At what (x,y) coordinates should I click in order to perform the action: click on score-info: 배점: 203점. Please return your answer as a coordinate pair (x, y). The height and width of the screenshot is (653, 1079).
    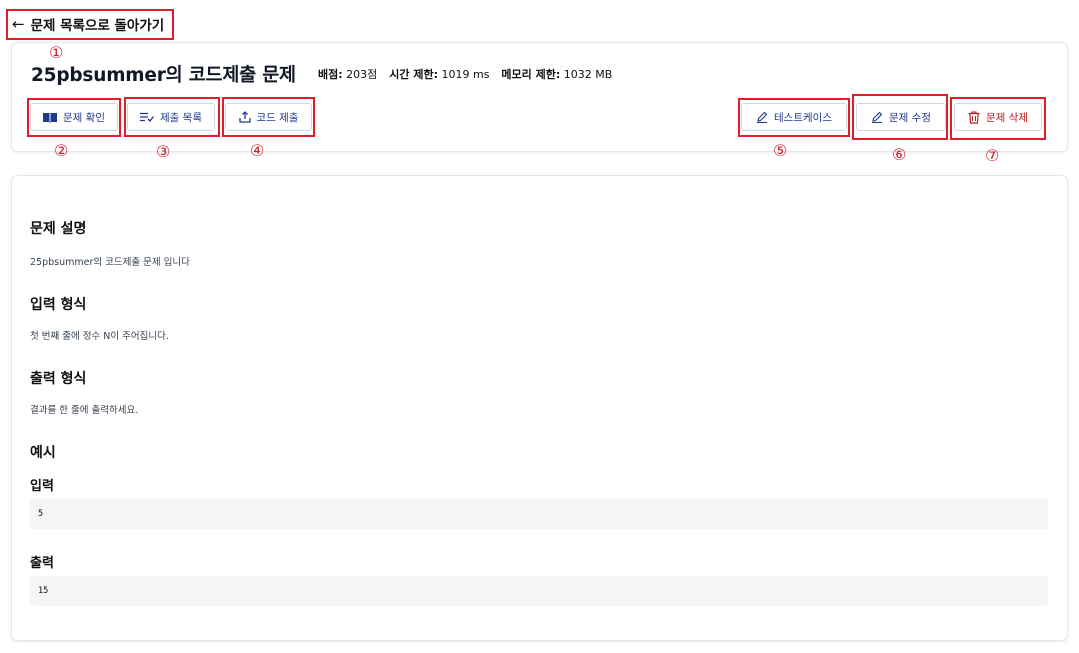
    Looking at the image, I should click on (348, 74).